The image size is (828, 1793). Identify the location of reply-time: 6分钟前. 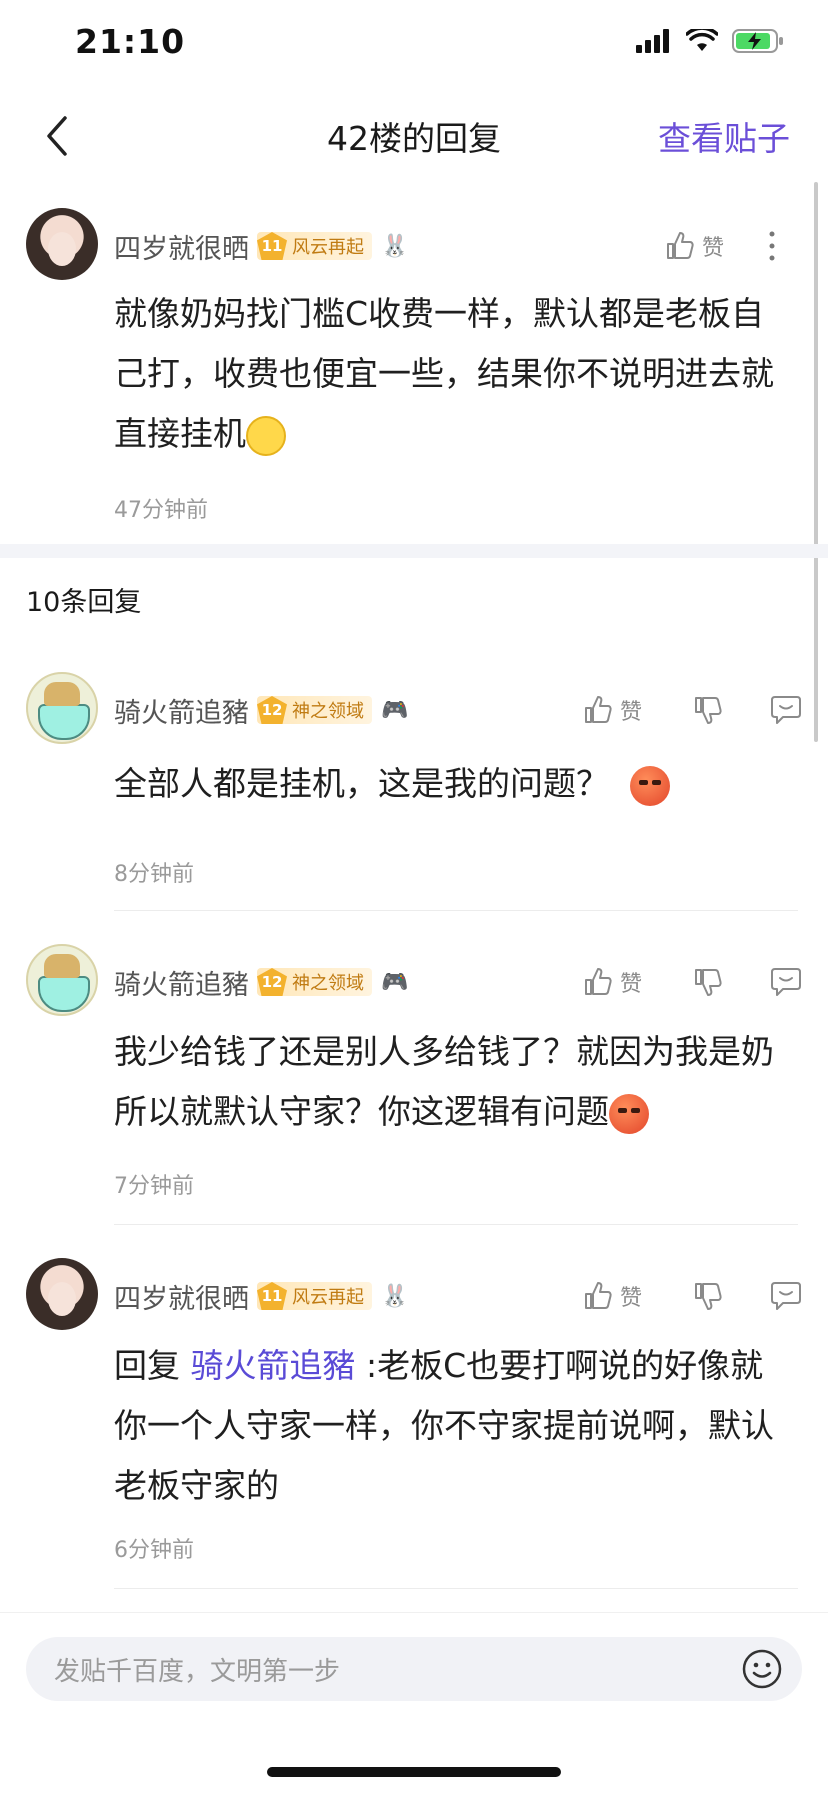
(154, 1550).